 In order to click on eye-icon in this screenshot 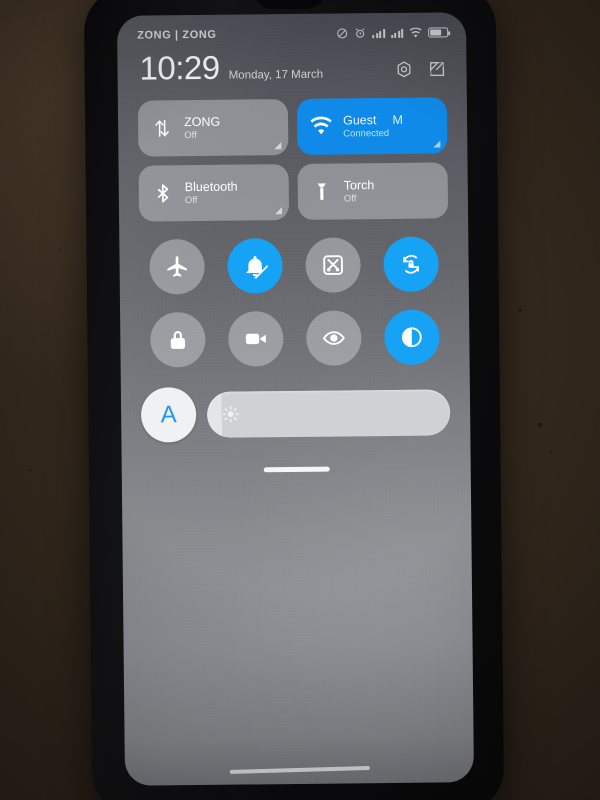, I will do `click(333, 338)`.